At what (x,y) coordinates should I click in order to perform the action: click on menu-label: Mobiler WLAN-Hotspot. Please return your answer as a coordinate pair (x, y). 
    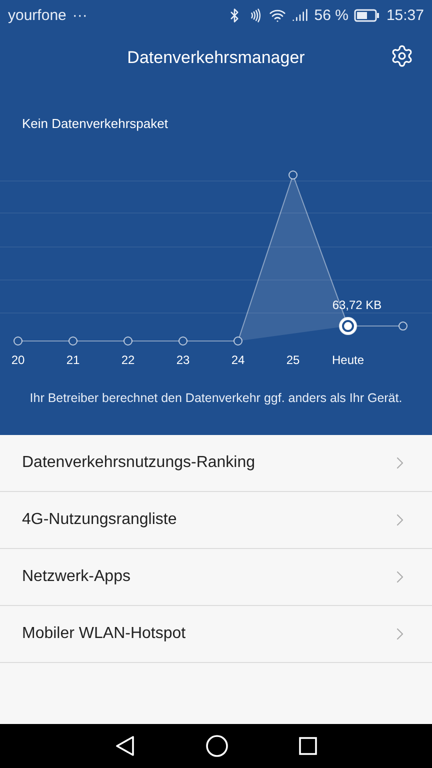
    Looking at the image, I should click on (104, 634).